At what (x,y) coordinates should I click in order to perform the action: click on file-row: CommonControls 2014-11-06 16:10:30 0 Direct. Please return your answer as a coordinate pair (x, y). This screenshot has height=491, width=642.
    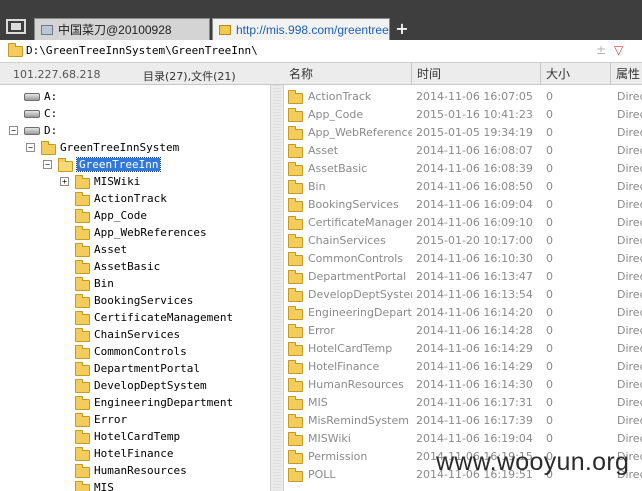
    Looking at the image, I should click on (463, 259).